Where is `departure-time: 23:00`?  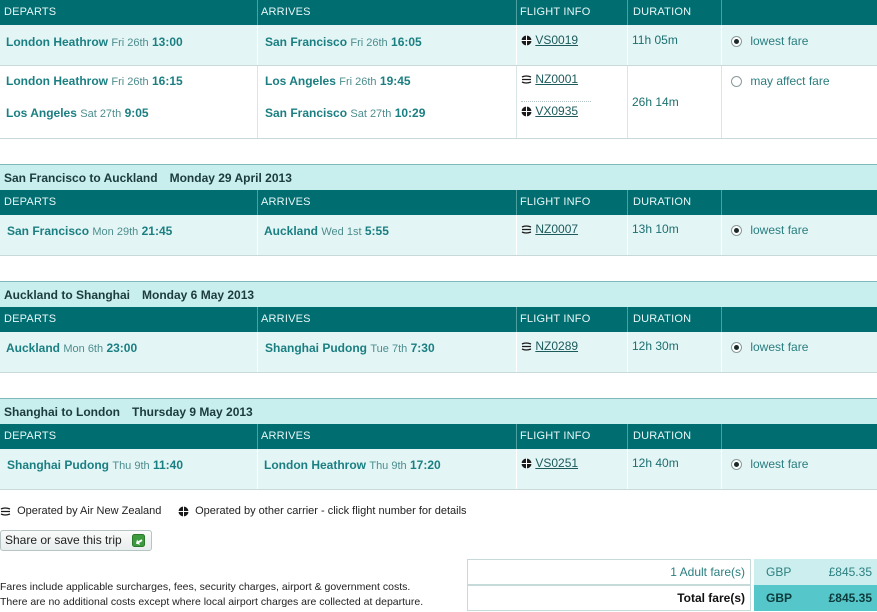
departure-time: 23:00 is located at coordinates (122, 348).